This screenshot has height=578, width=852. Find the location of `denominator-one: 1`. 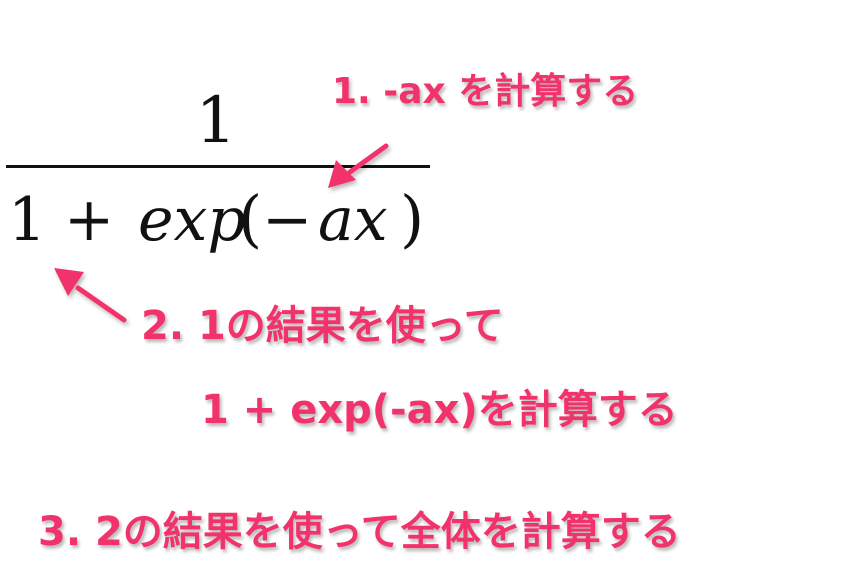

denominator-one: 1 is located at coordinates (27, 220).